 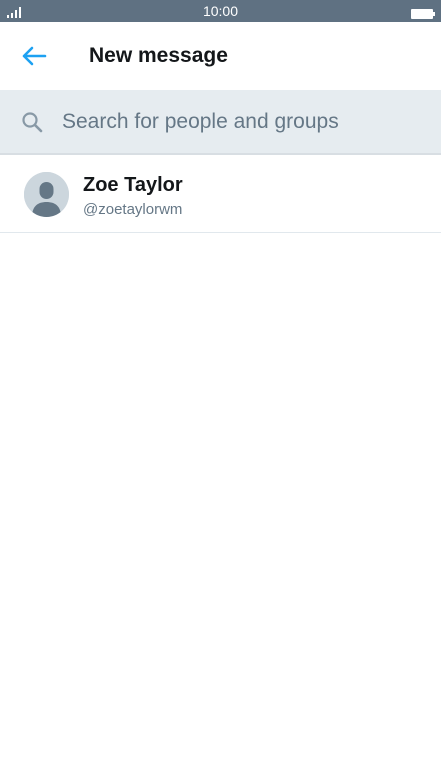 I want to click on header: New message, so click(x=220, y=56).